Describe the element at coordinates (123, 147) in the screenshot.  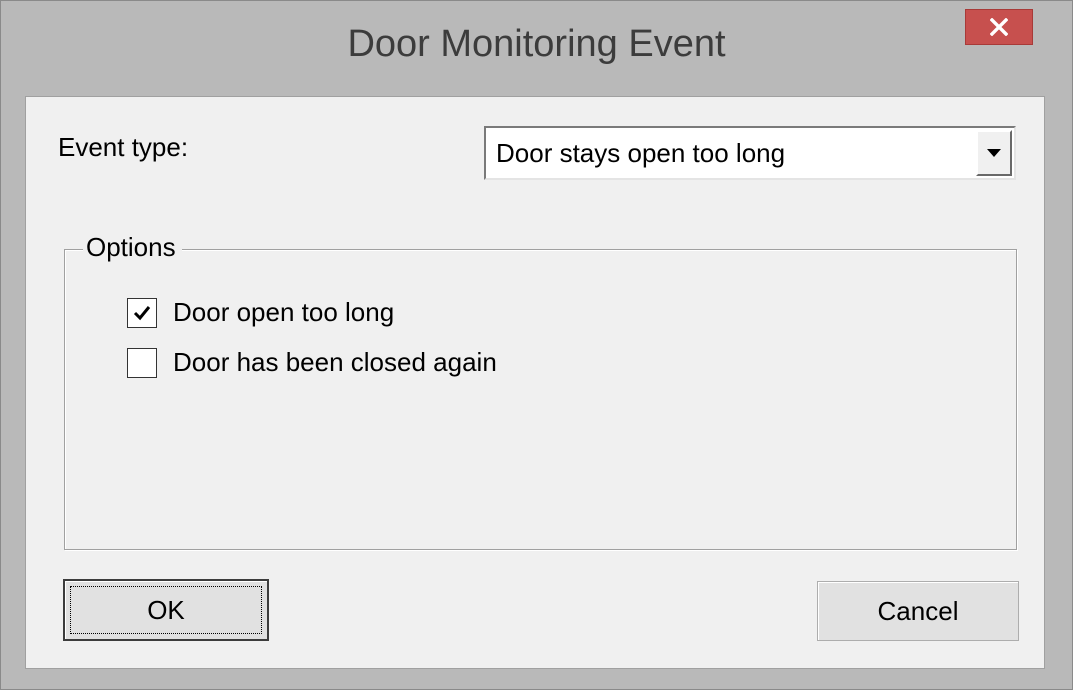
I see `event-type-label: Event type:` at that location.